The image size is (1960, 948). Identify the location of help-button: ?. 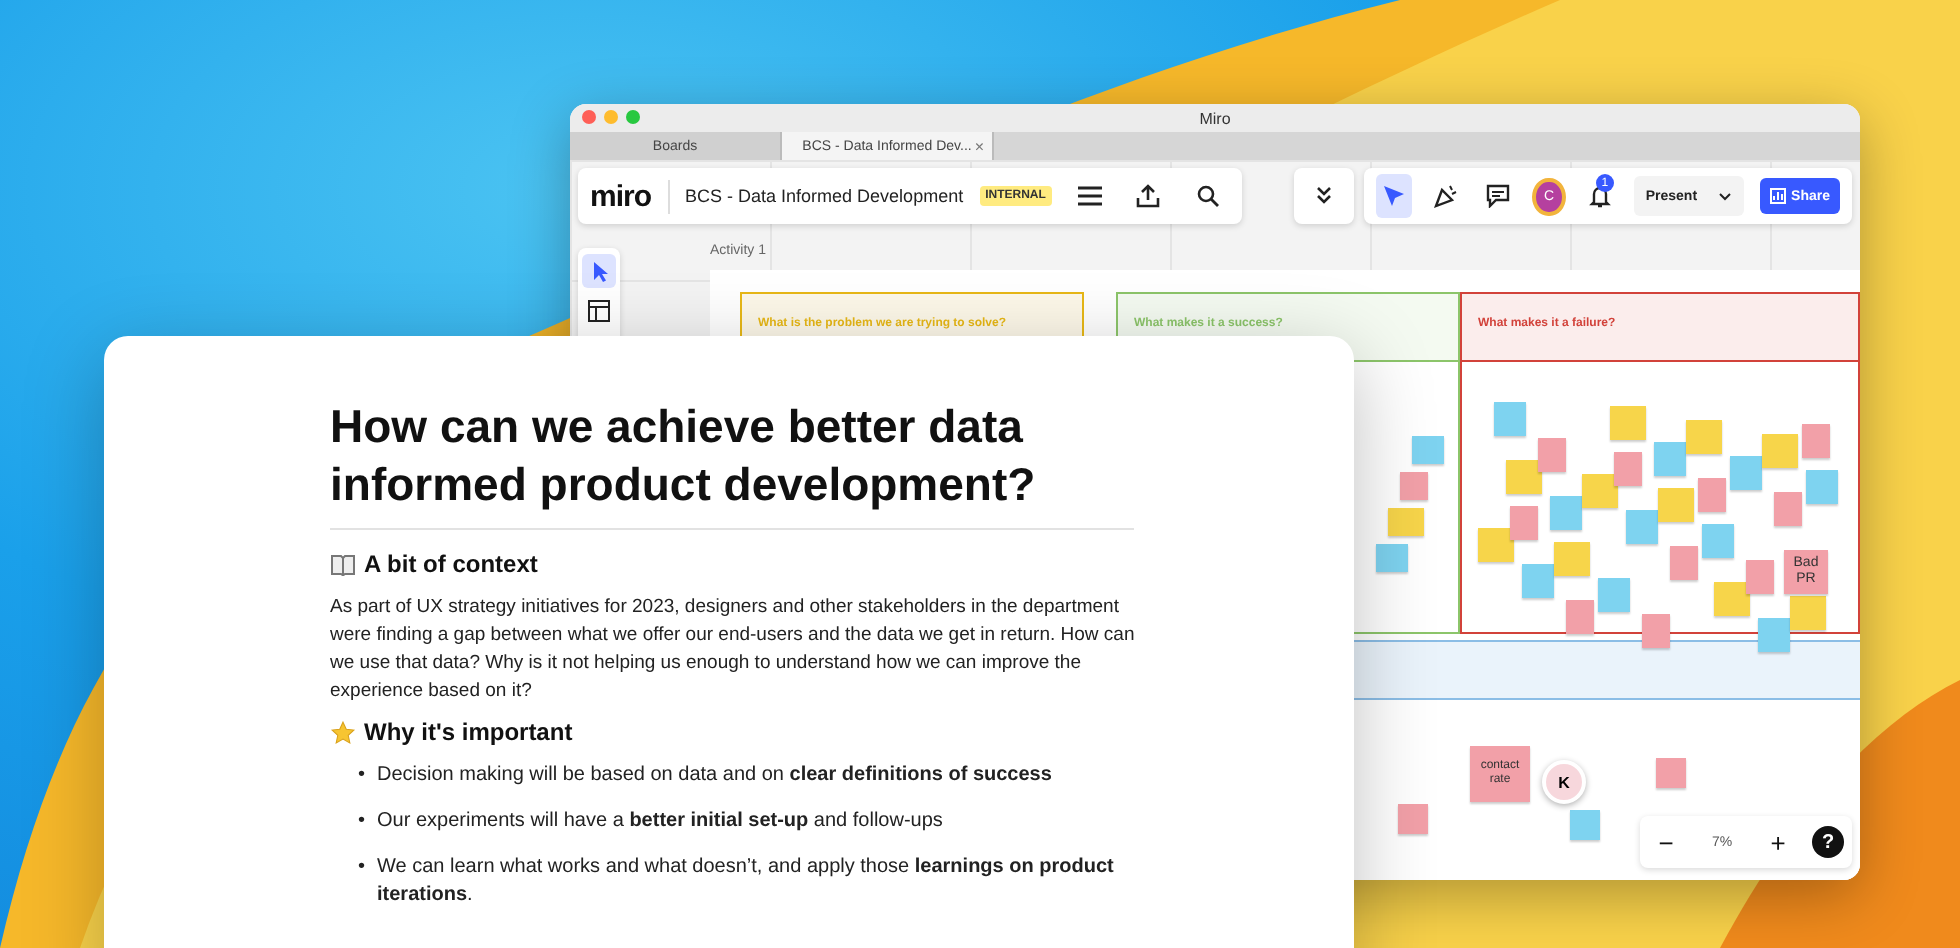
(1828, 842).